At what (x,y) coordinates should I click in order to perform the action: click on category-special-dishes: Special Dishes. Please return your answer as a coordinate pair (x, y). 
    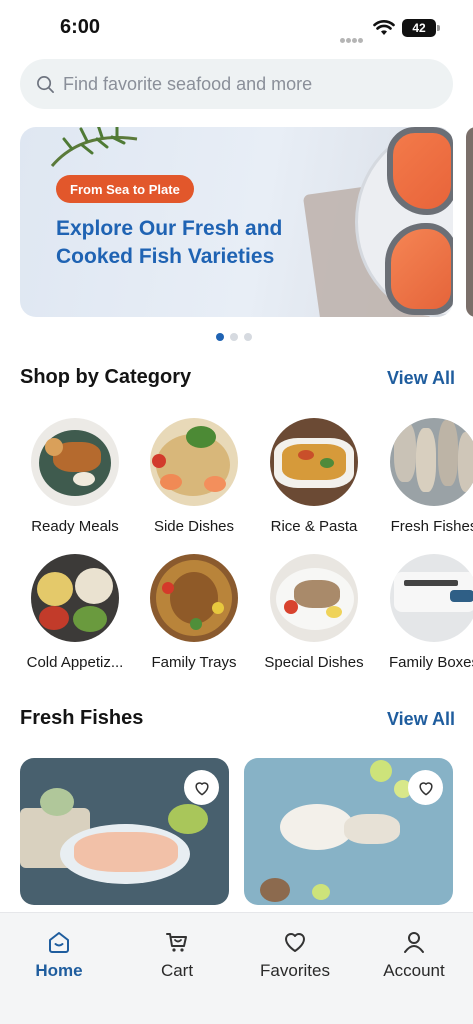
    Looking at the image, I should click on (314, 612).